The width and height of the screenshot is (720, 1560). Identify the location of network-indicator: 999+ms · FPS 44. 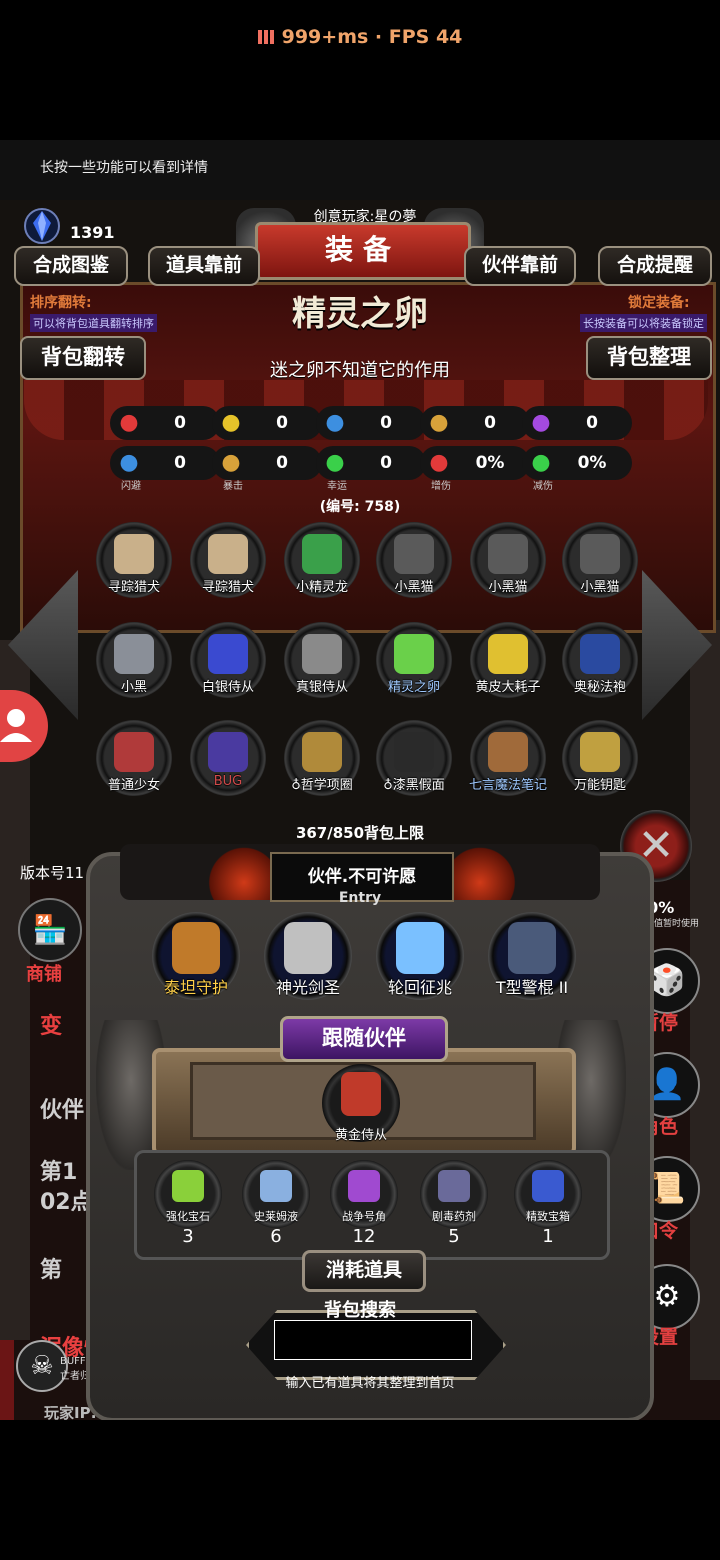
(360, 37).